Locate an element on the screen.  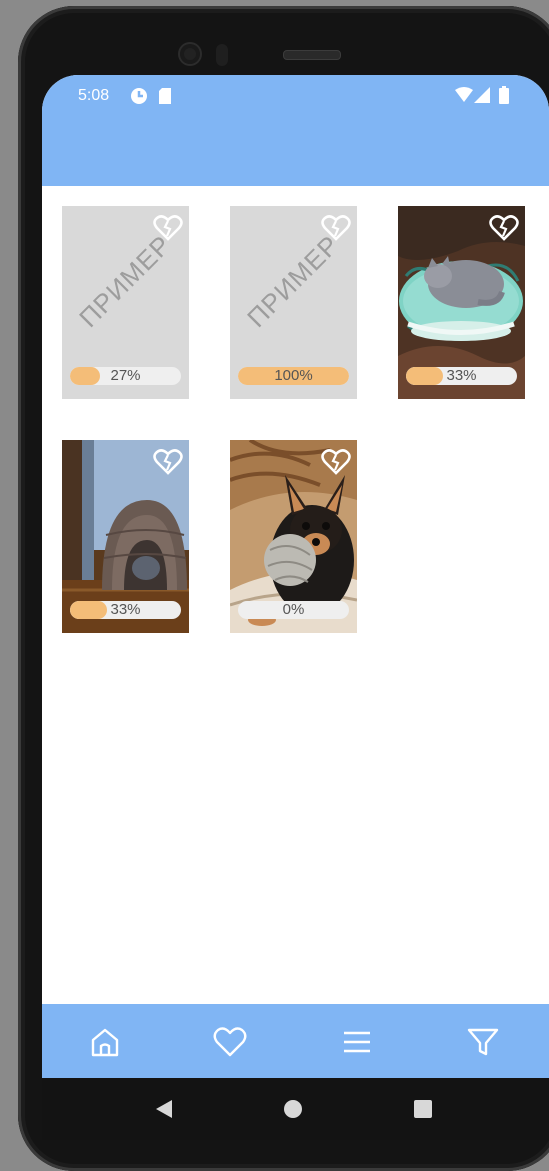
progress-bar: 100% is located at coordinates (293, 376).